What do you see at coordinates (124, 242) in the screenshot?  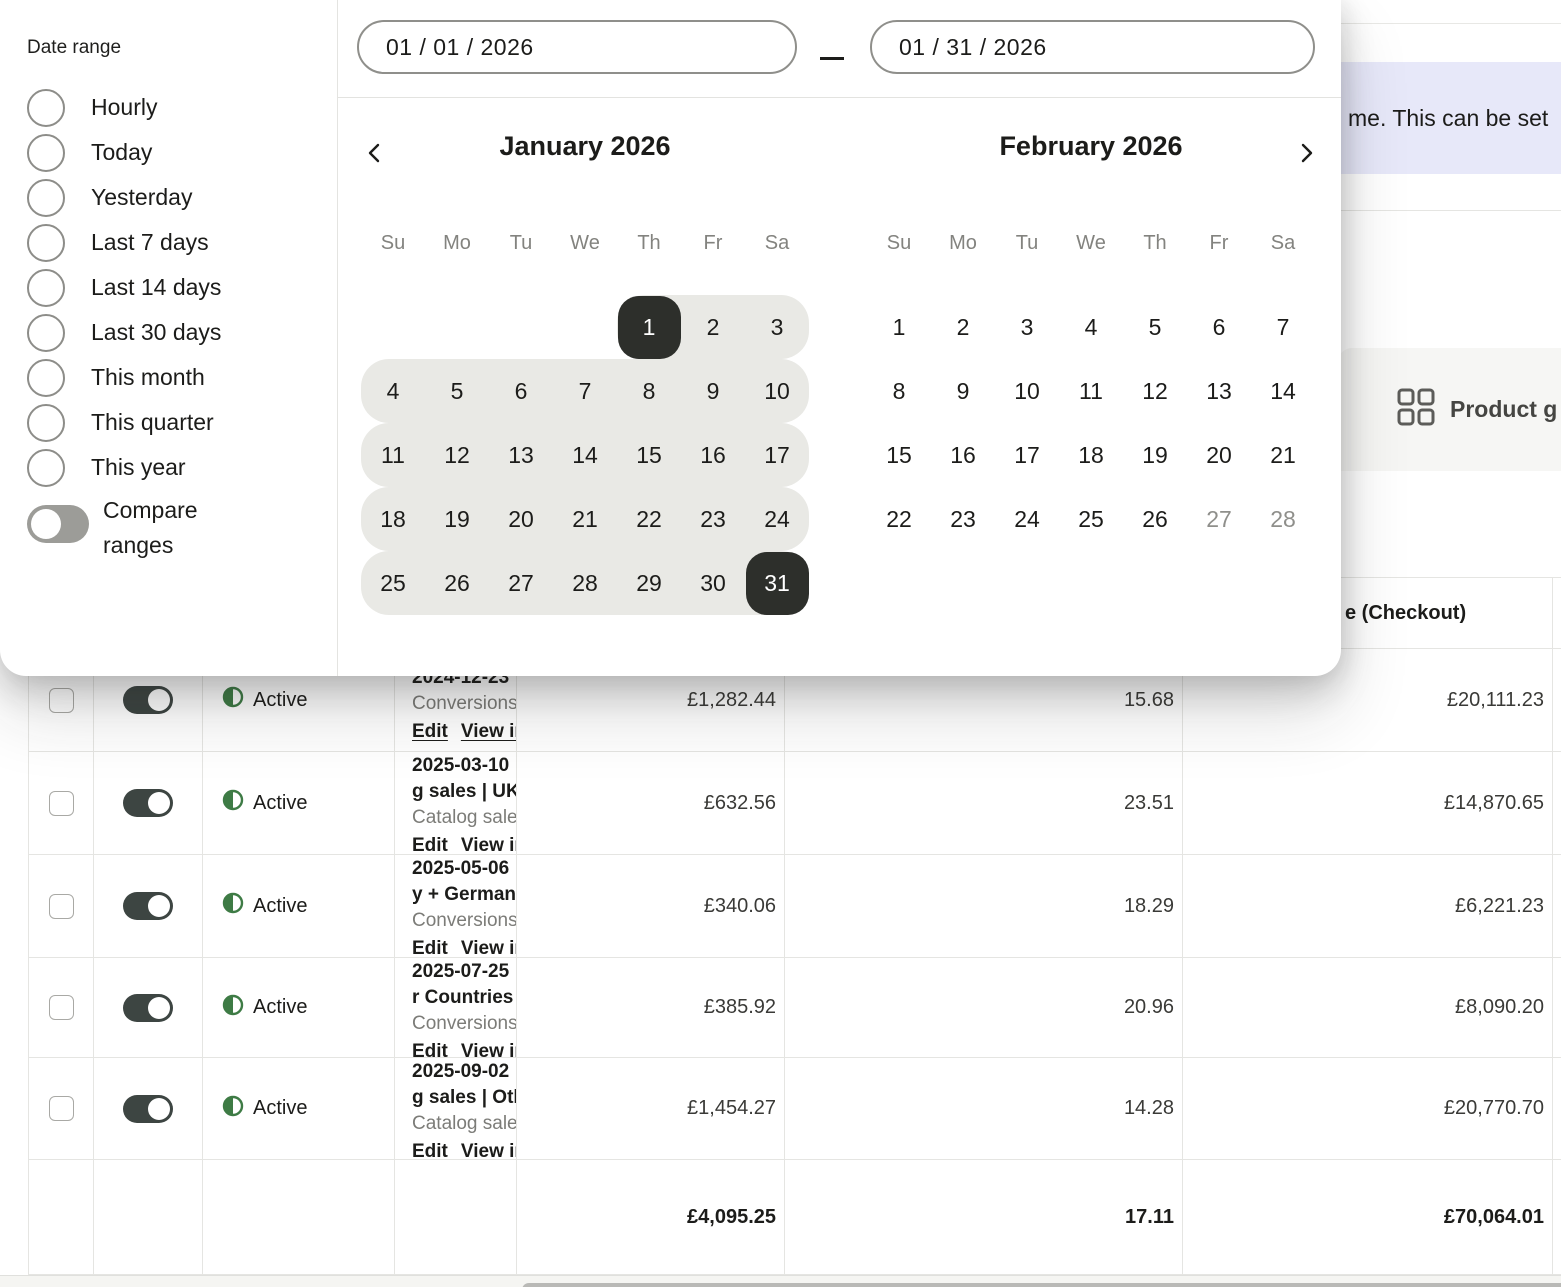 I see `date-range-option-last-7-days: Last 7 days` at bounding box center [124, 242].